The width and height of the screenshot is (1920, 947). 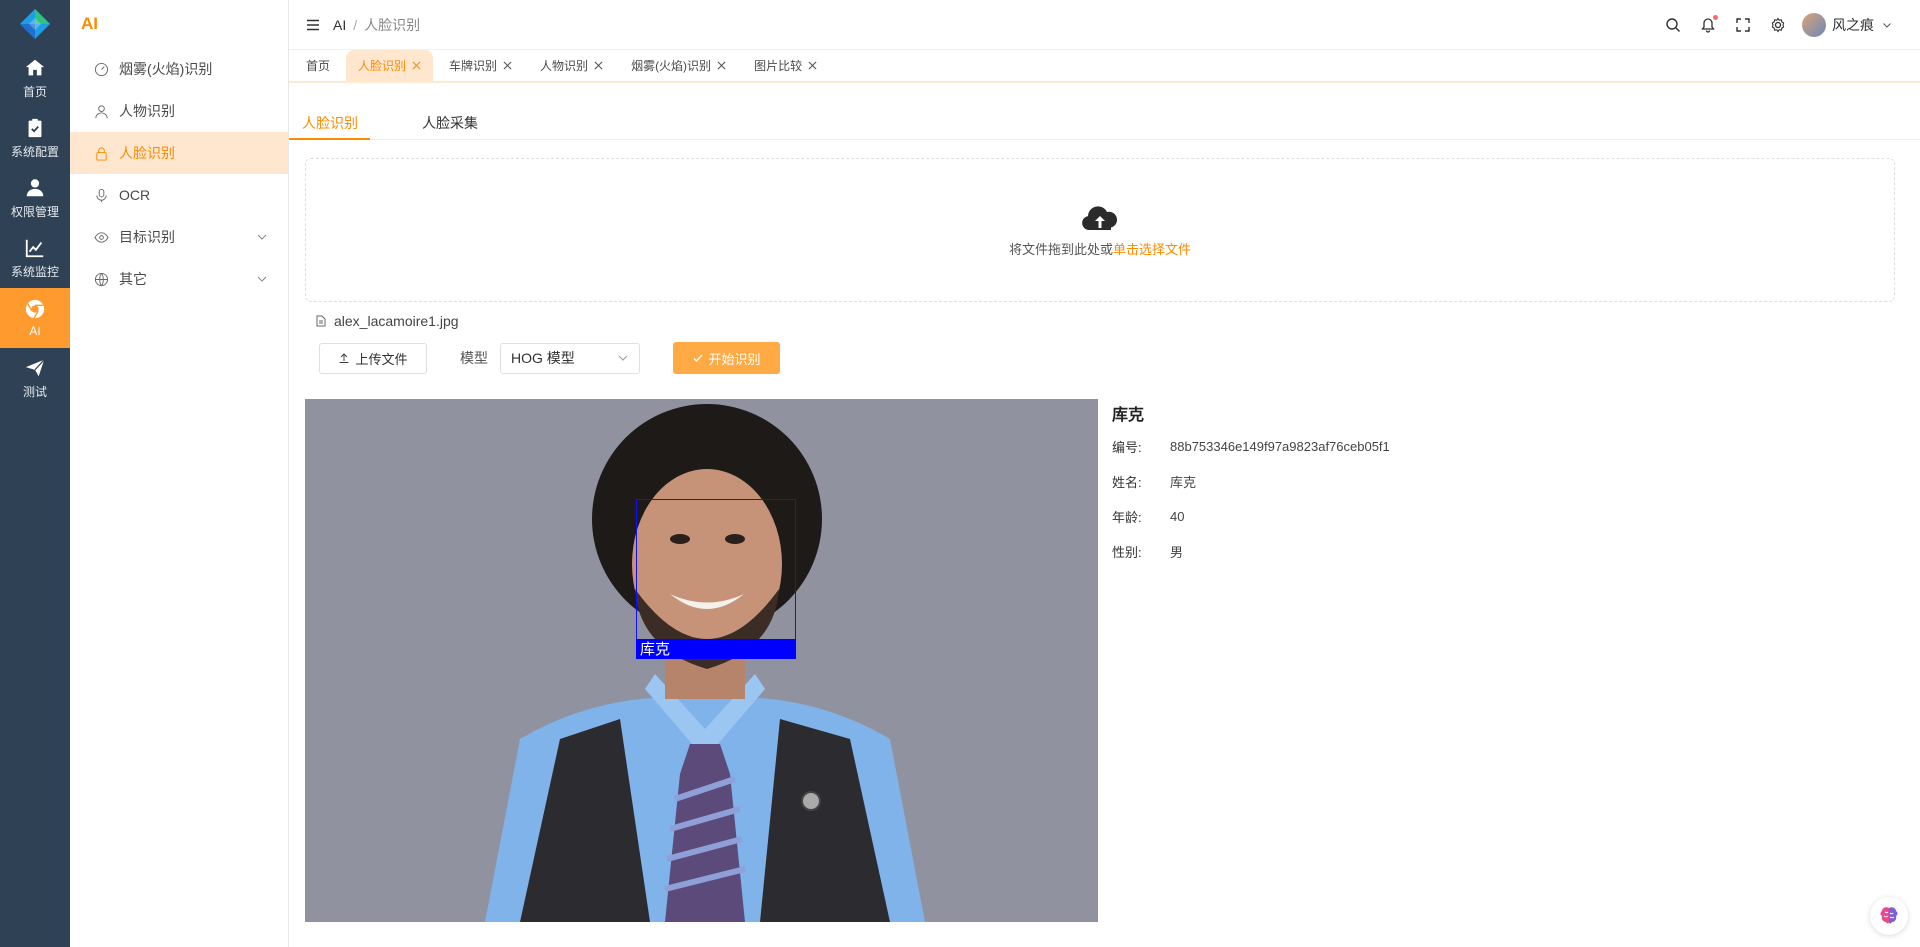 What do you see at coordinates (147, 111) in the screenshot?
I see `sidebar-item-label: 人物识别` at bounding box center [147, 111].